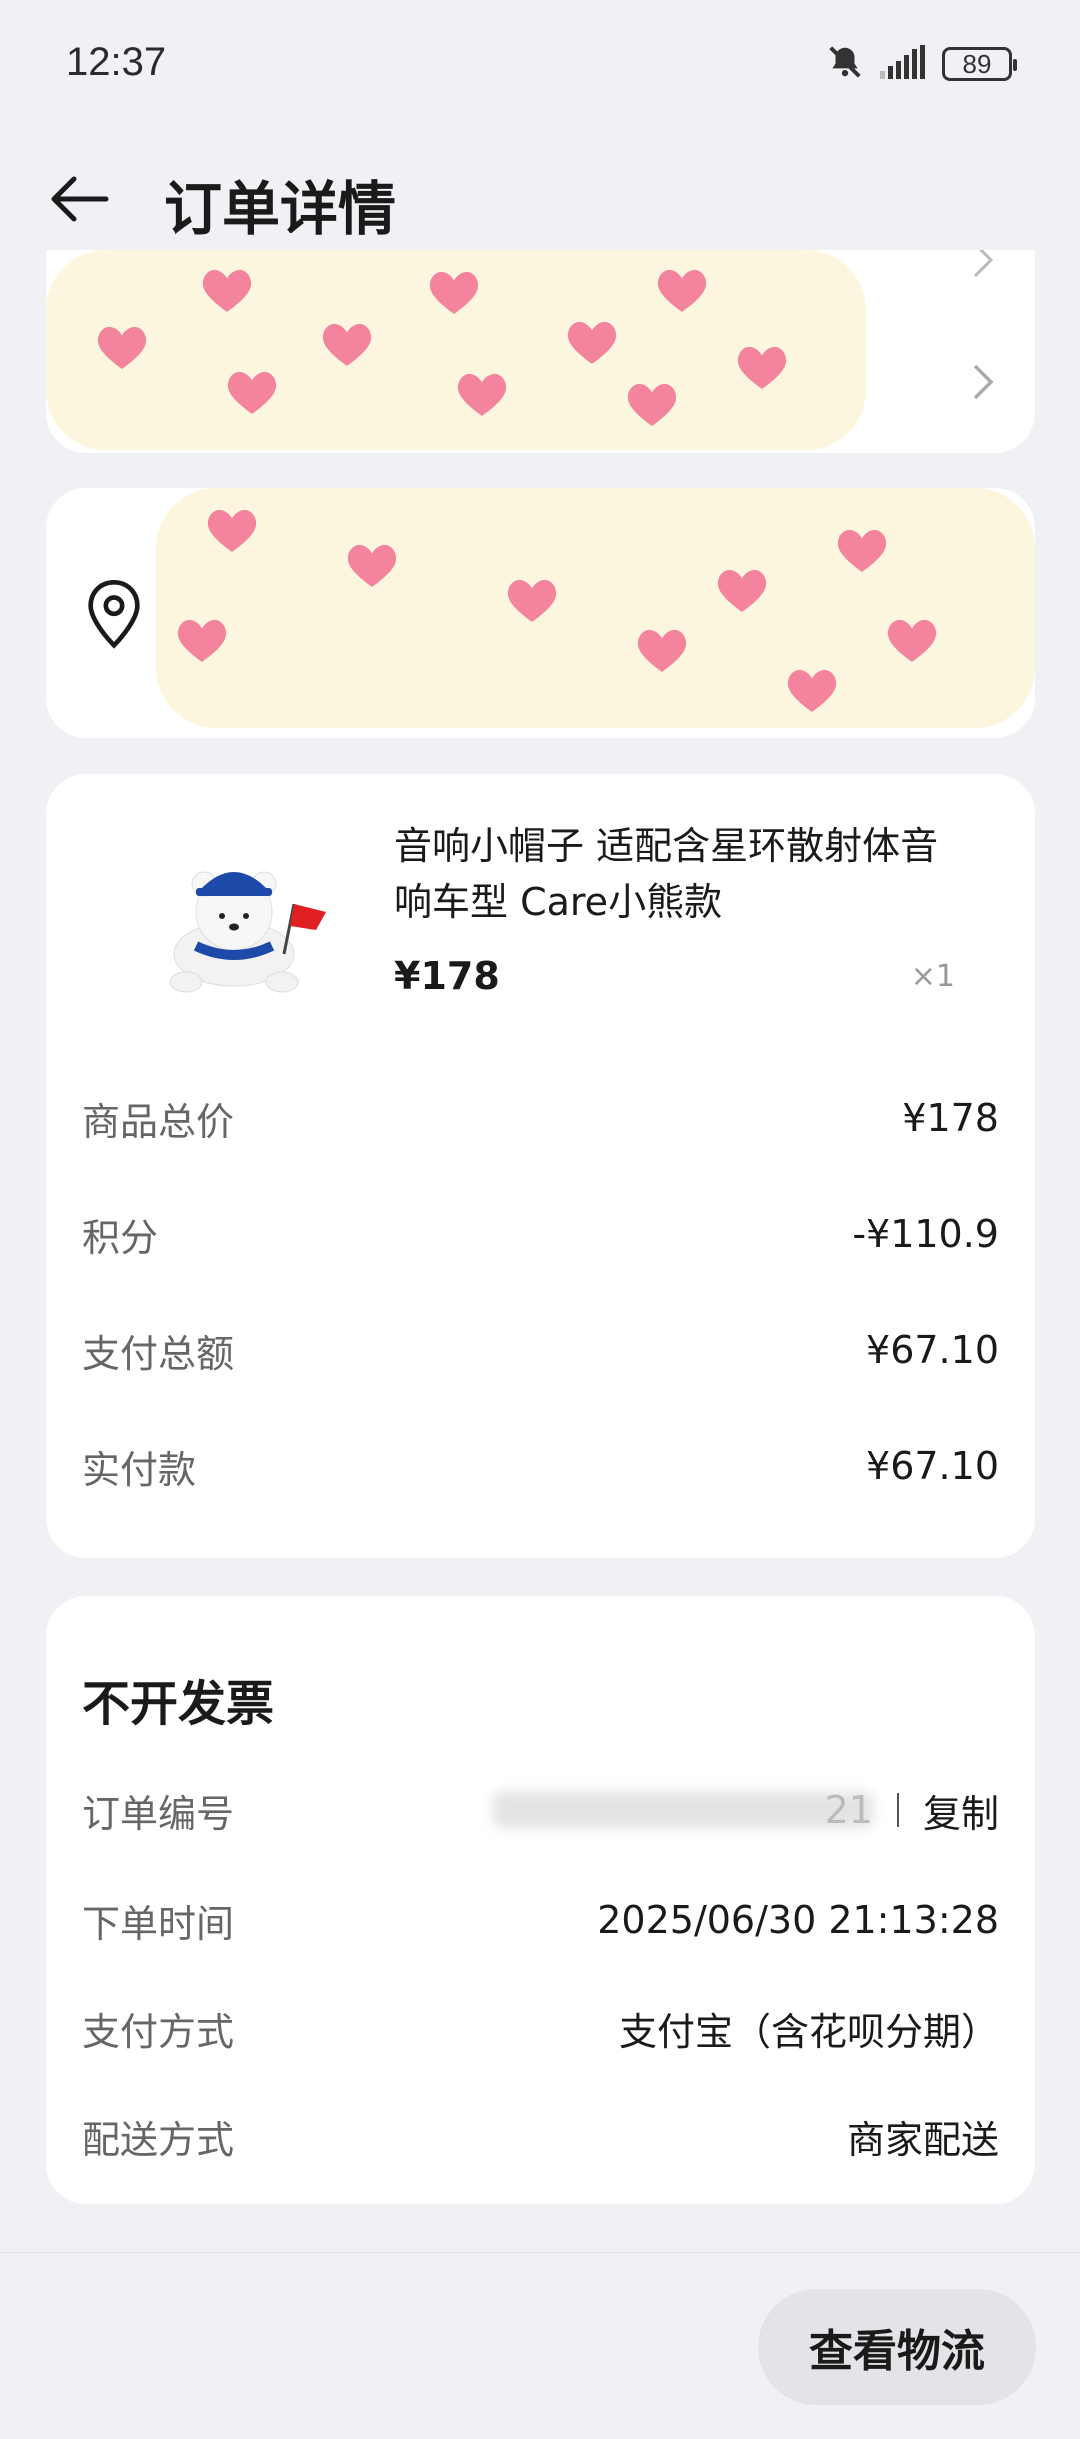  Describe the element at coordinates (178, 1704) in the screenshot. I see `invoice-status: 不开发票` at that location.